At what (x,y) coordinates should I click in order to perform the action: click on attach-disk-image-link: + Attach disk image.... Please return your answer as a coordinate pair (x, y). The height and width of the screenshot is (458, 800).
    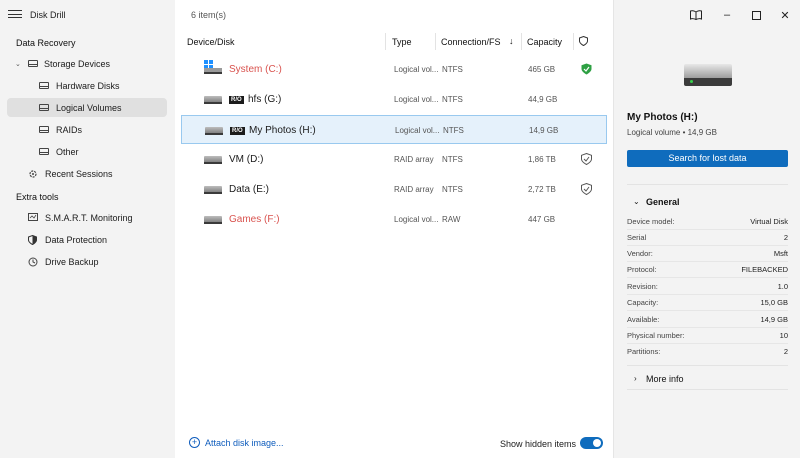
    Looking at the image, I should click on (236, 442).